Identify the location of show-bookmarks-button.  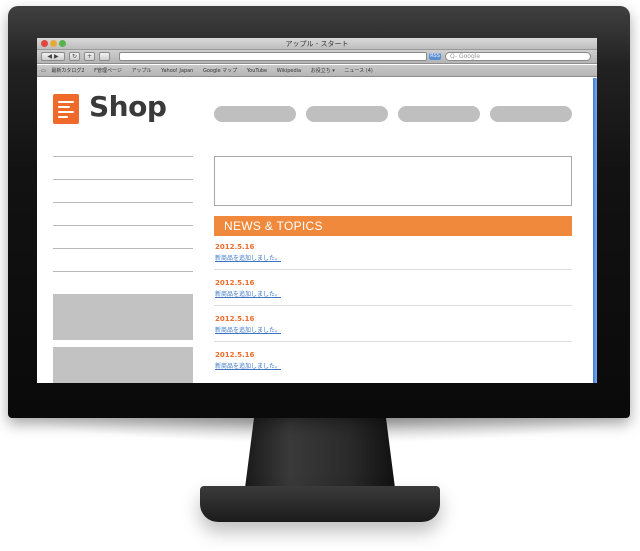
(104, 56).